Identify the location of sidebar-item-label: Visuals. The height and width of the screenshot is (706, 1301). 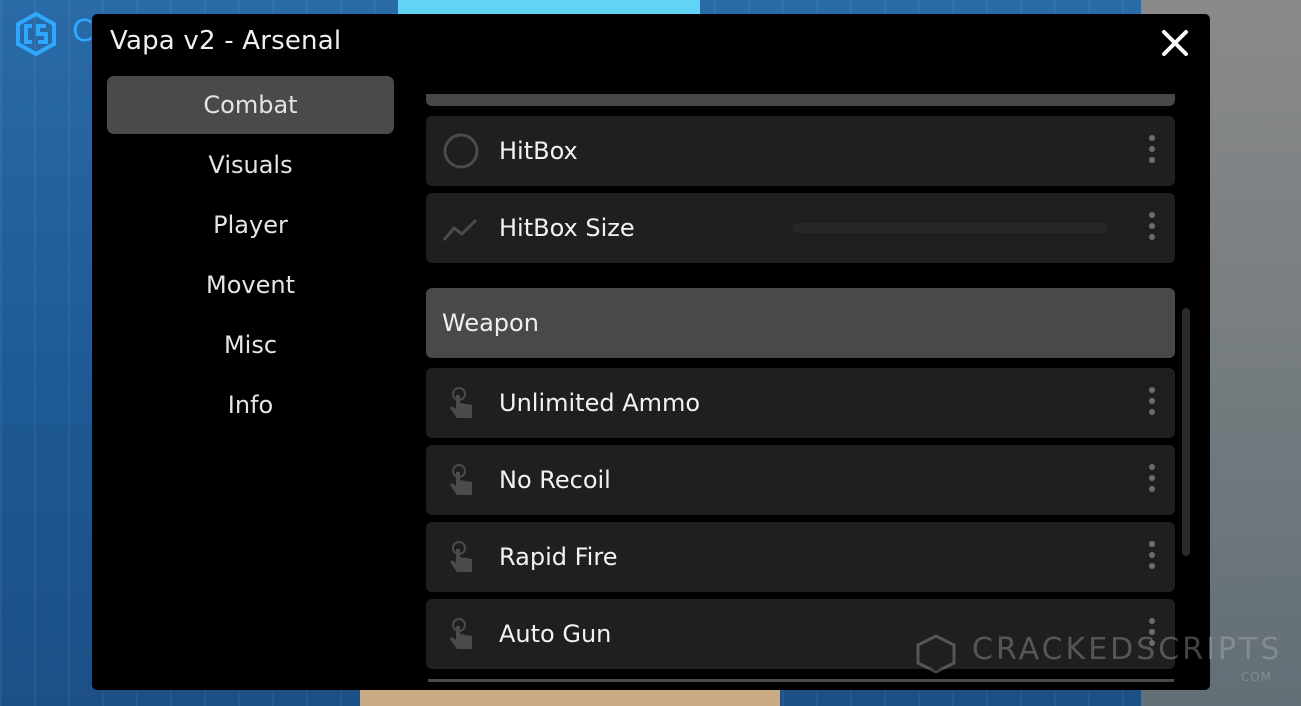
(250, 165).